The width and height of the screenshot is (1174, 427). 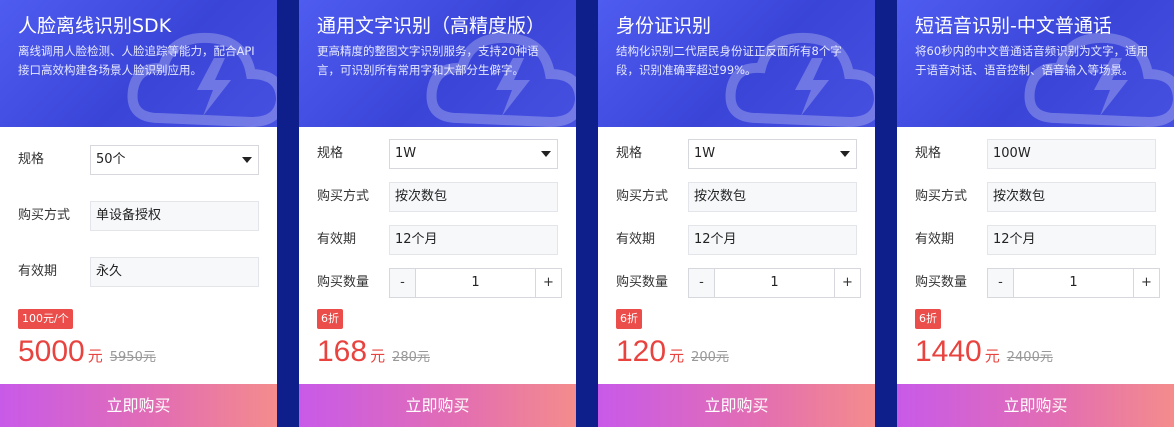 I want to click on spec-value: 50个, so click(x=111, y=159).